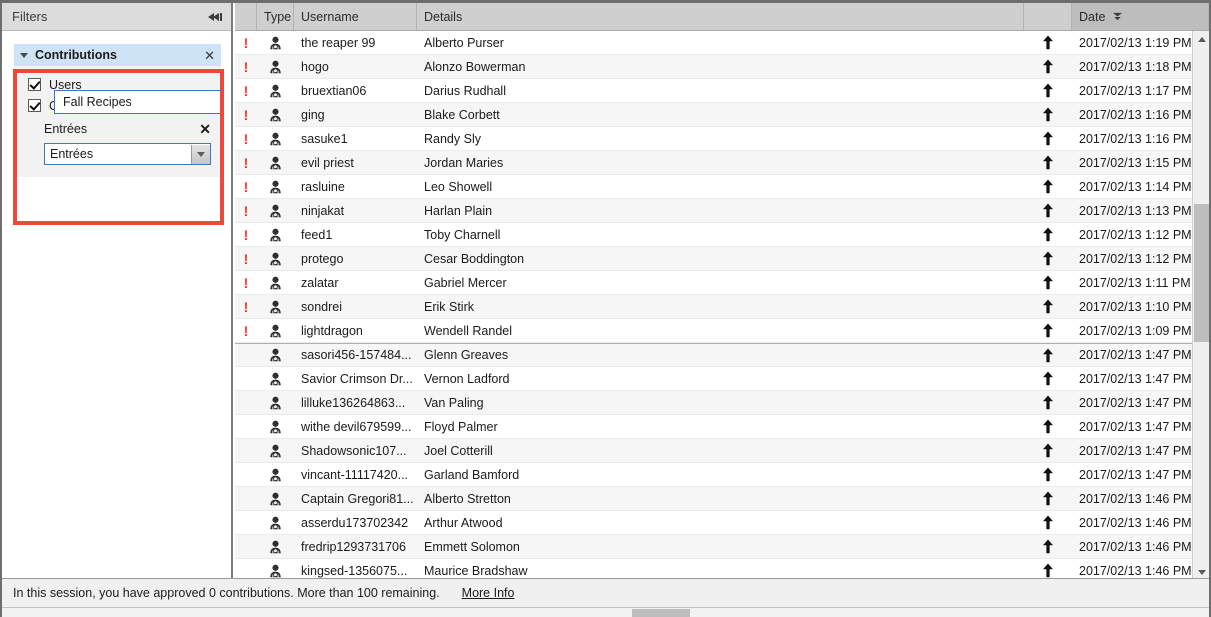  What do you see at coordinates (327, 162) in the screenshot?
I see `cell-username: evil priest` at bounding box center [327, 162].